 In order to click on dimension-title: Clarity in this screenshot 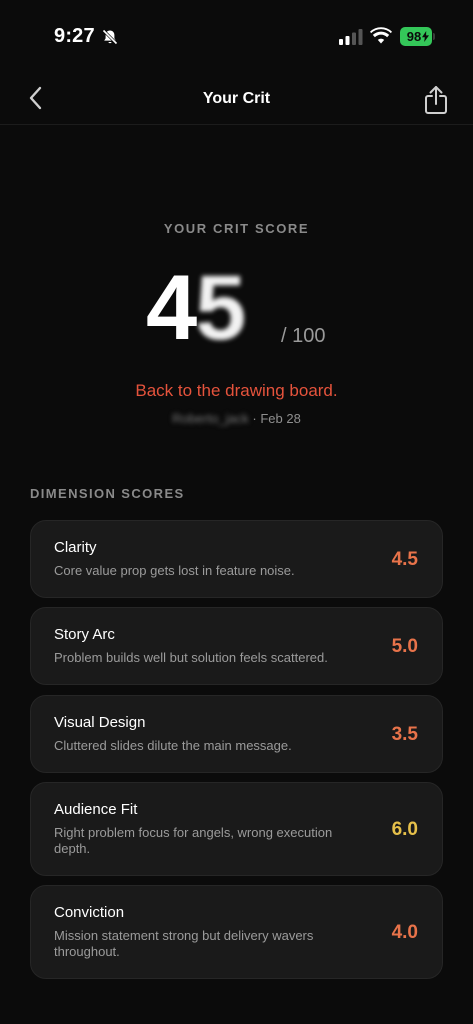, I will do `click(75, 547)`.